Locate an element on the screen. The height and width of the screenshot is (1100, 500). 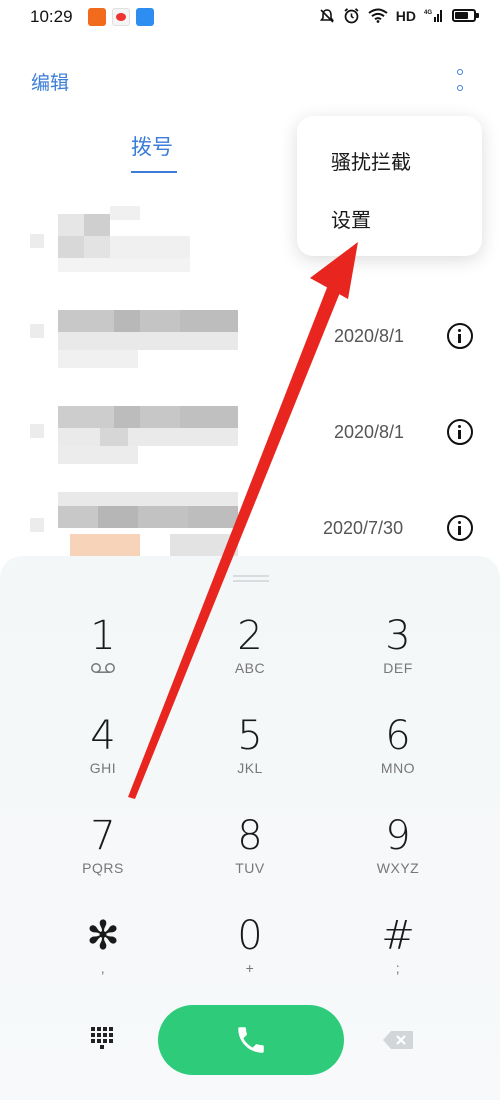
alarm-icon is located at coordinates (351, 16).